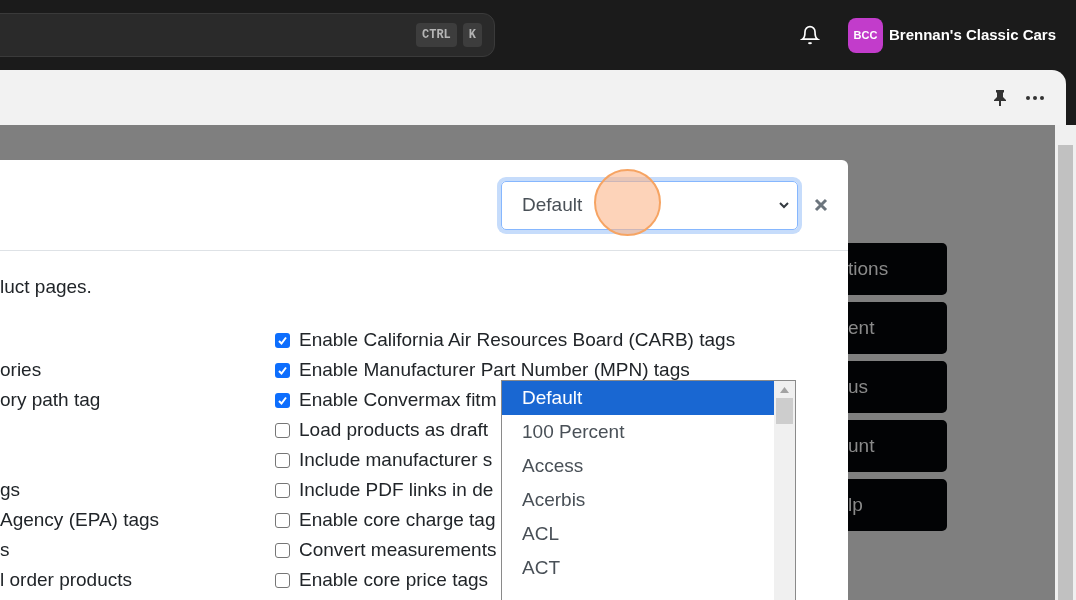 The height and width of the screenshot is (600, 1076). Describe the element at coordinates (397, 519) in the screenshot. I see `option-label: Enable core charge tag` at that location.